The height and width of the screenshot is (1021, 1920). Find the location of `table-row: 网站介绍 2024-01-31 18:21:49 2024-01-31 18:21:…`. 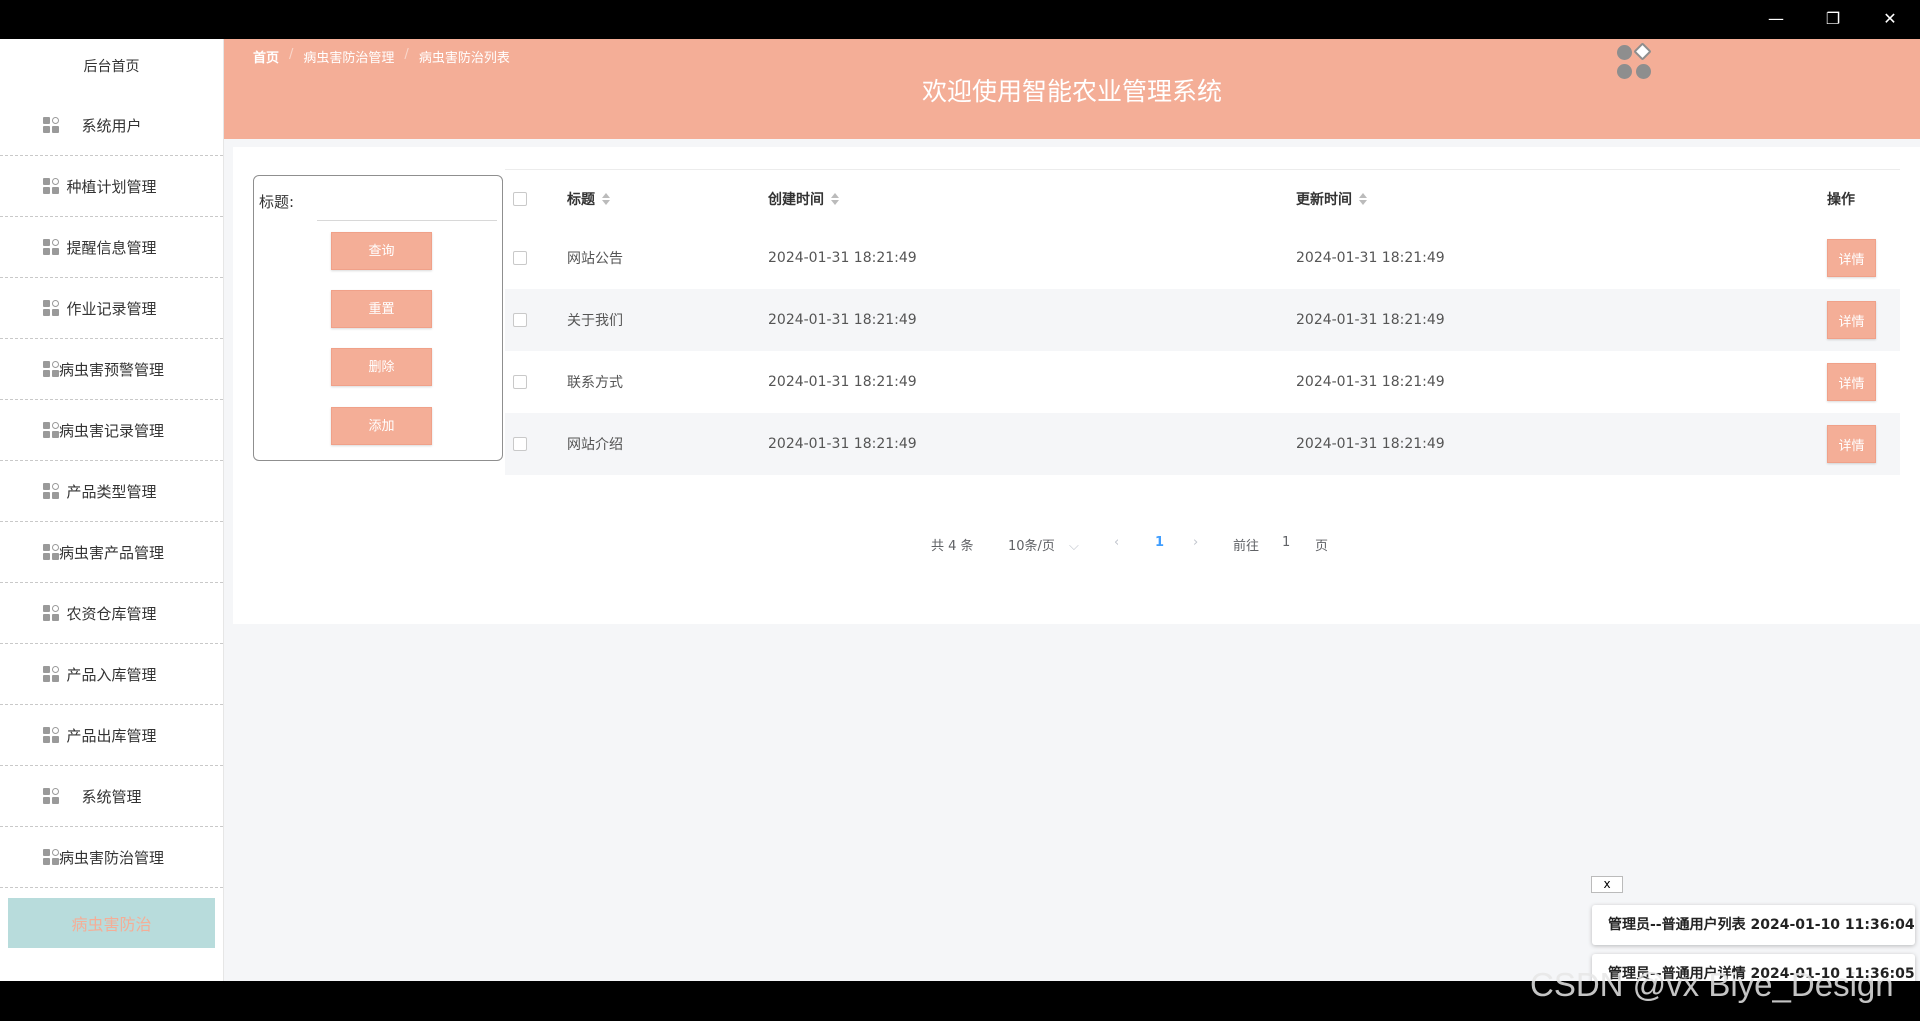

table-row: 网站介绍 2024-01-31 18:21:49 2024-01-31 18:21:… is located at coordinates (1202, 444).